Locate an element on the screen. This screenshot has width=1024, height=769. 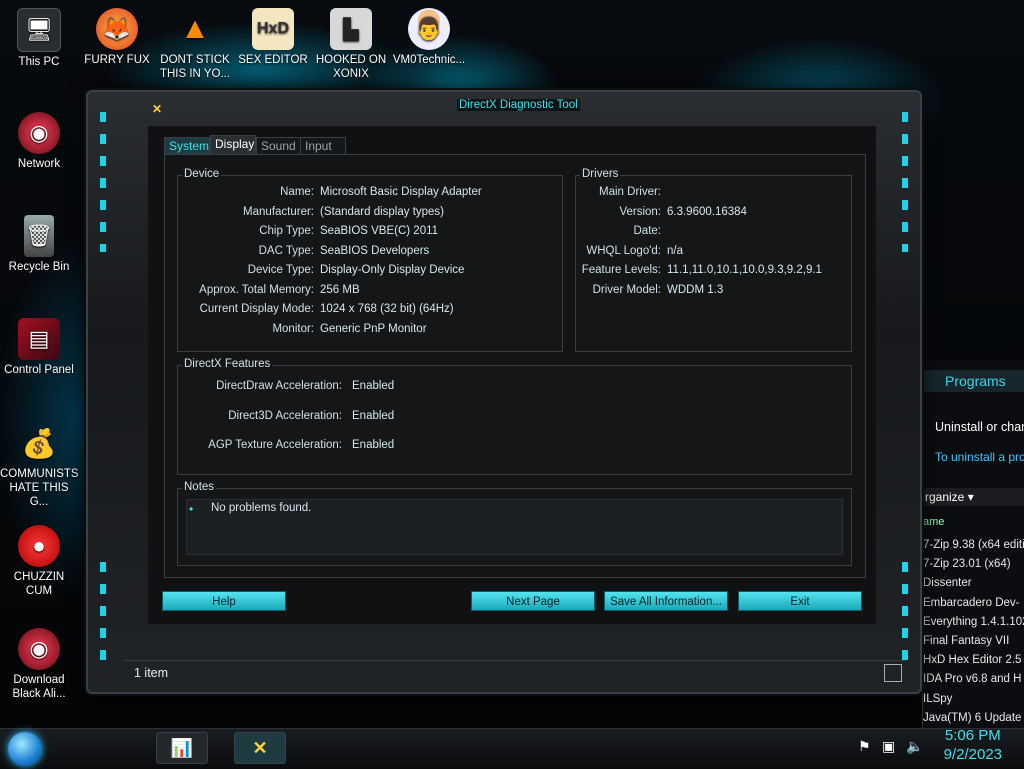
field-value: n/a is located at coordinates (675, 250).